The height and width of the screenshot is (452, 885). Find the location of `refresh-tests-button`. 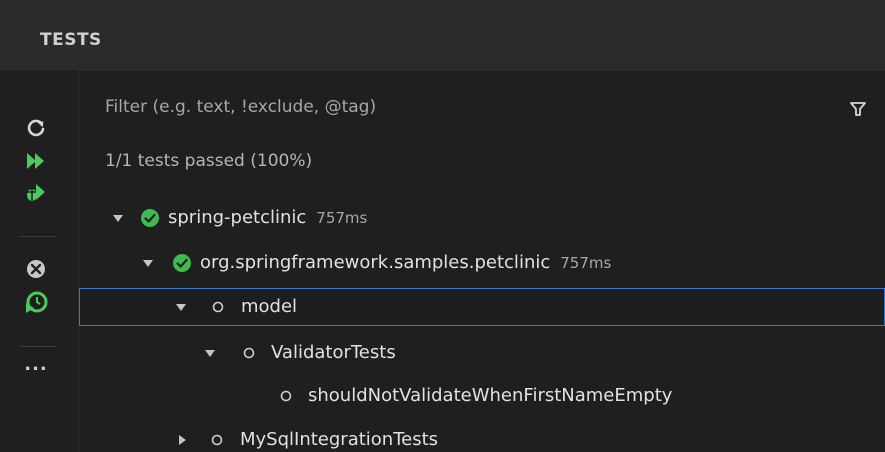

refresh-tests-button is located at coordinates (36, 128).